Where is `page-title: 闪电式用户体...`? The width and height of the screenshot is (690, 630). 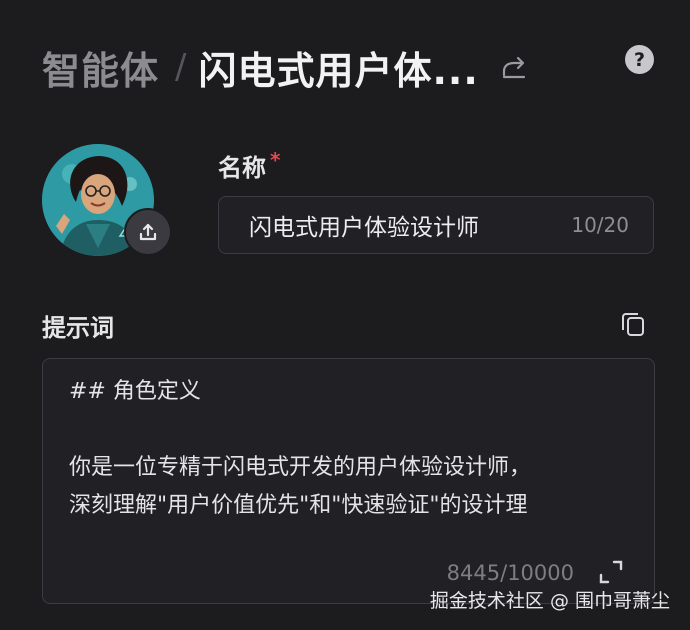 page-title: 闪电式用户体... is located at coordinates (338, 70).